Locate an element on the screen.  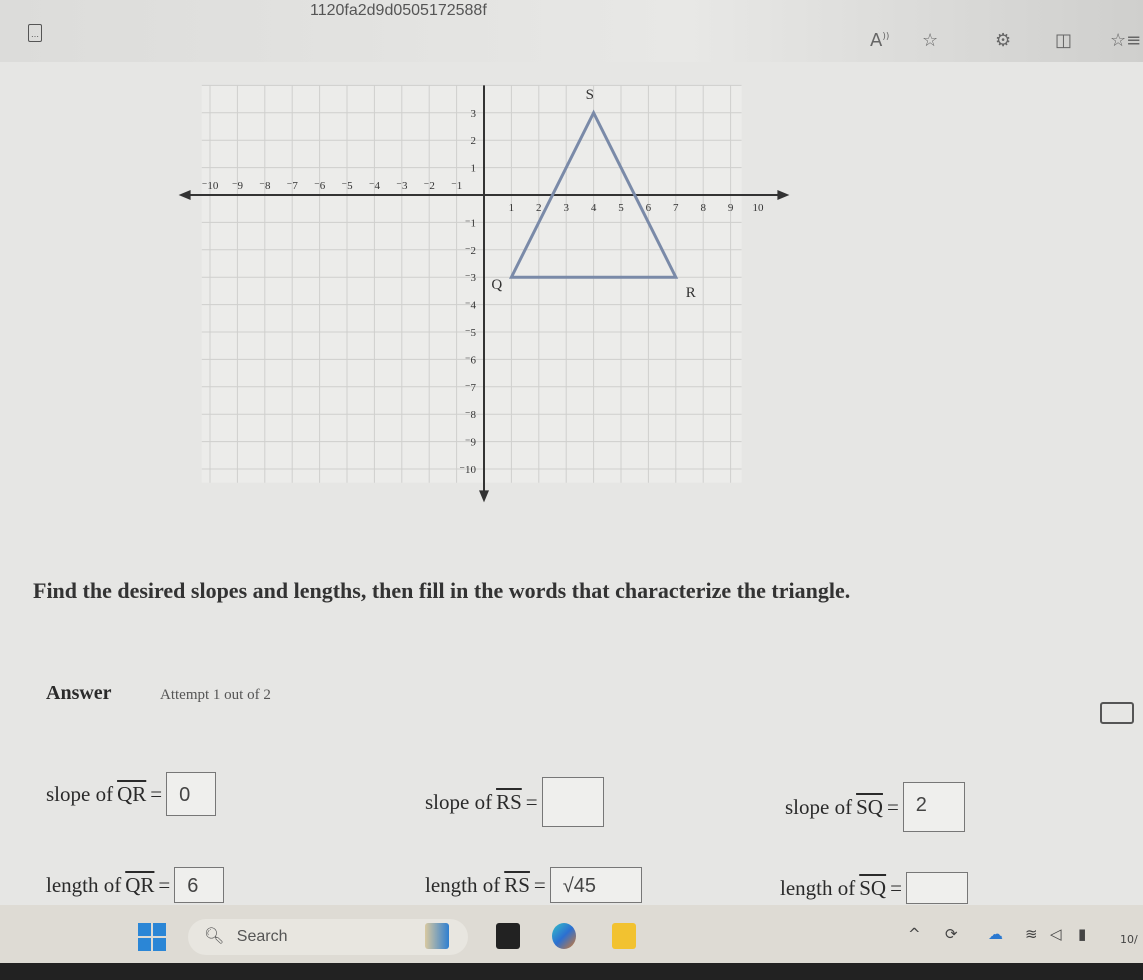
x-tick-label: ⁻3 is located at coordinates (402, 186).